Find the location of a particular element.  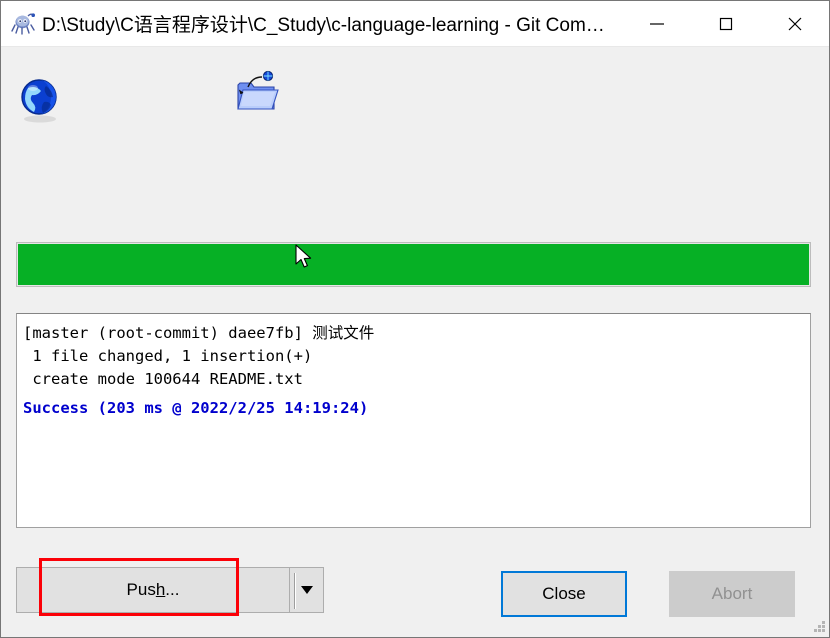

push-dropdown-button is located at coordinates (307, 590).